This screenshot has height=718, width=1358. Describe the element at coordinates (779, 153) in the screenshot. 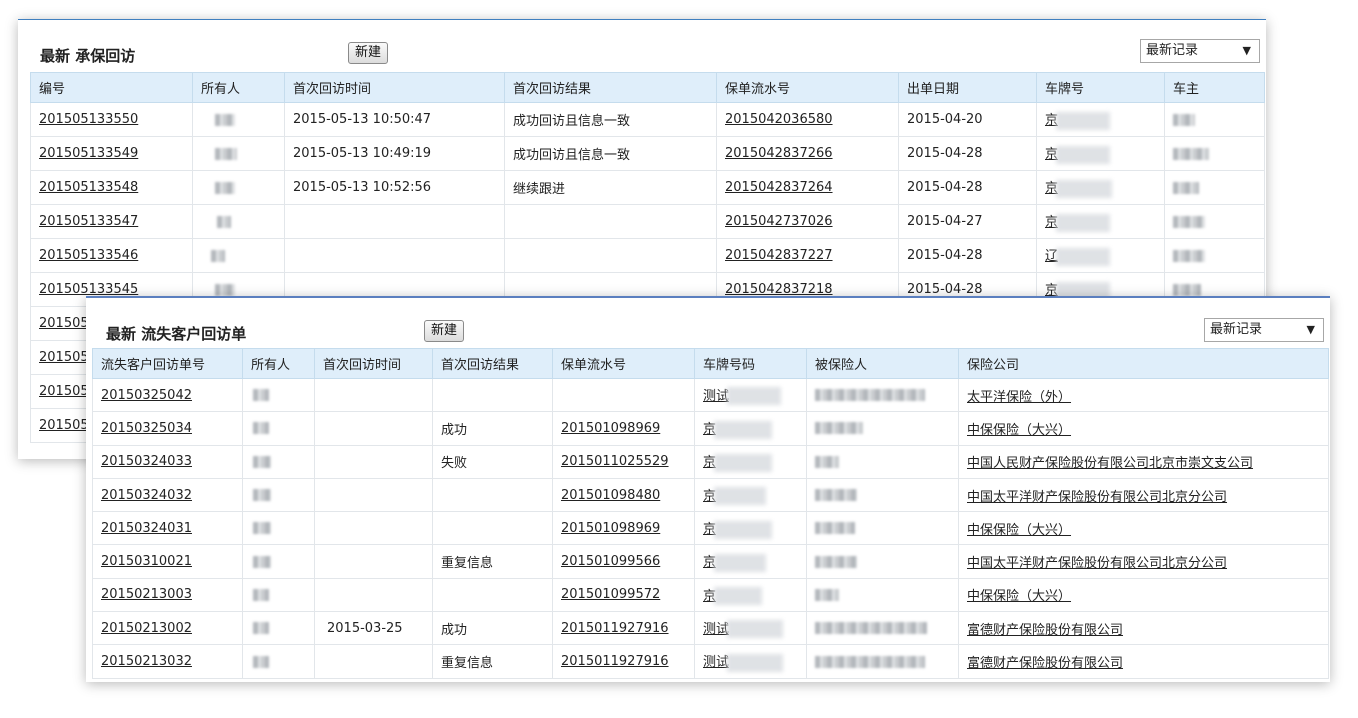

I see `policy-no-link: 2015042837266` at that location.